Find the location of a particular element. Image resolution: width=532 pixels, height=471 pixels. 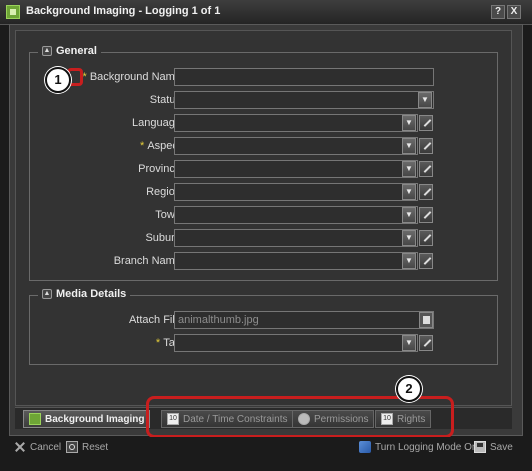

tab-background-imaging: Background Imaging is located at coordinates (87, 419).